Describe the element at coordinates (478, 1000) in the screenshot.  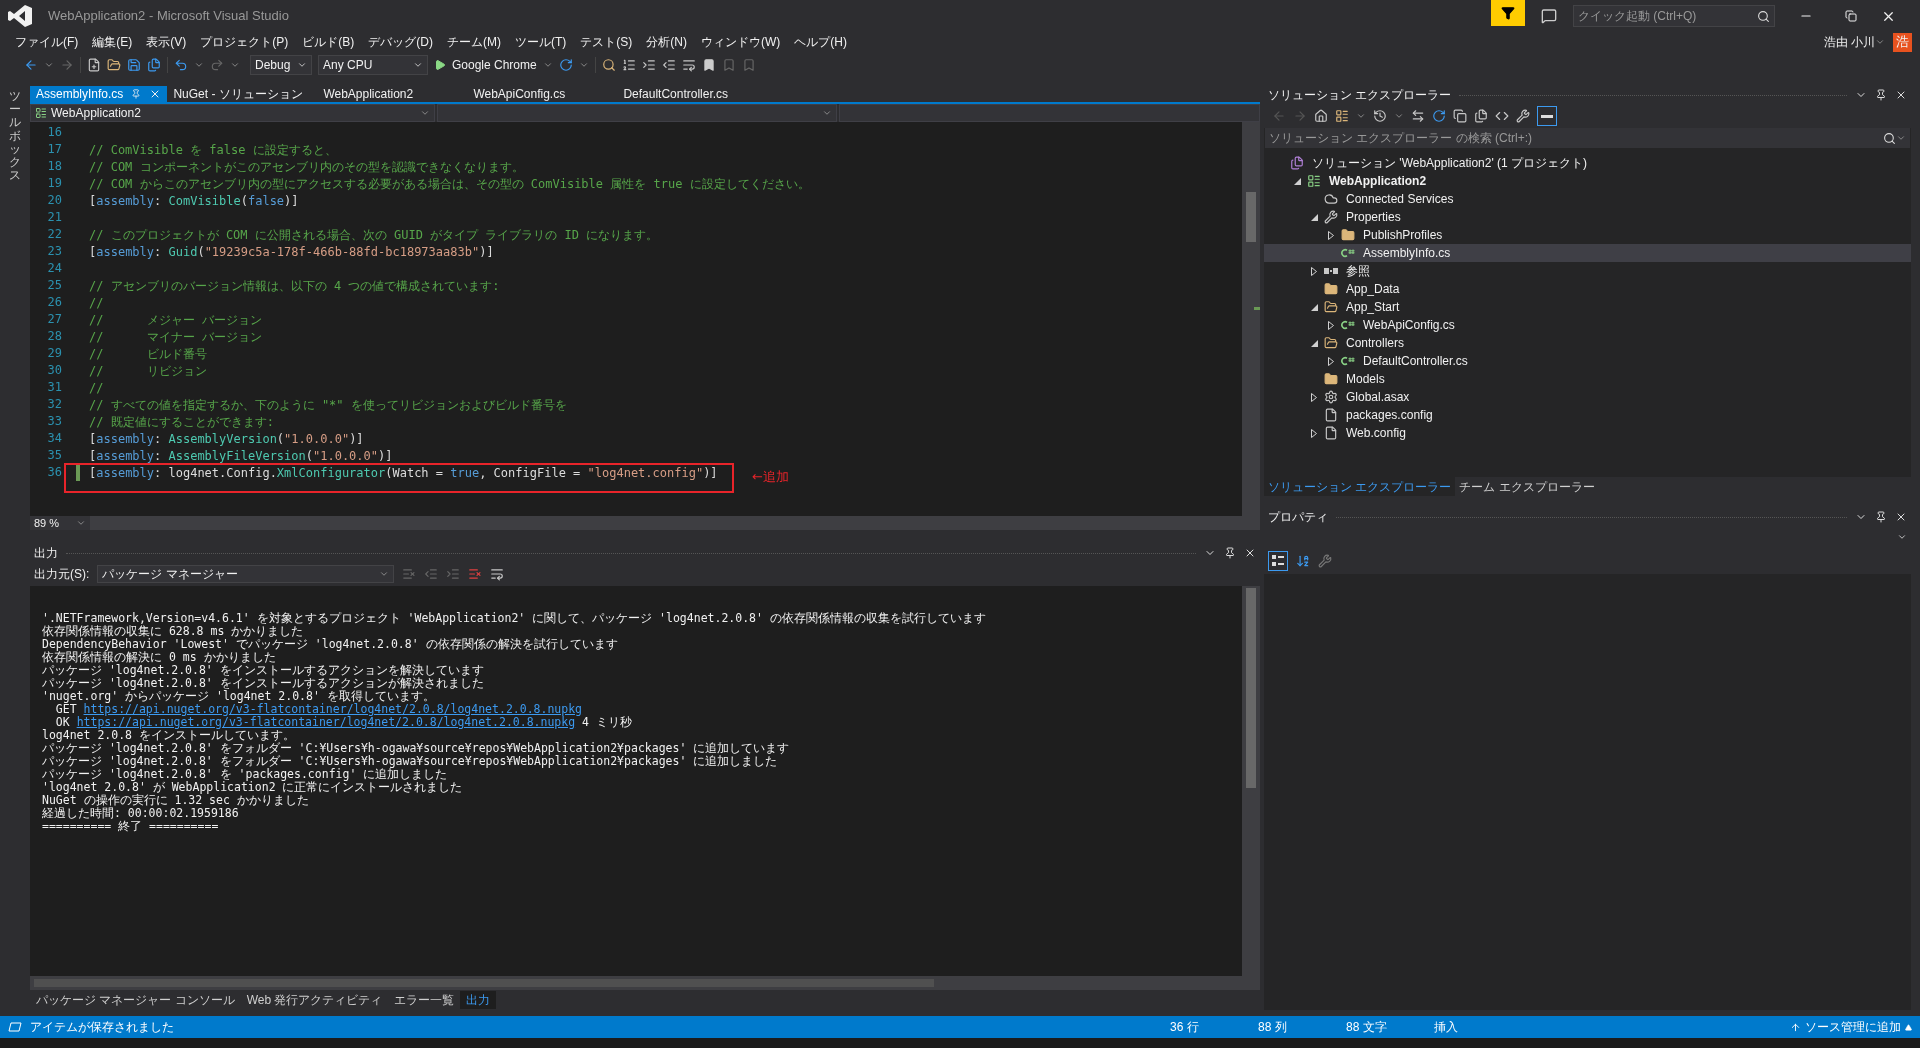
I see `panel-tab: 出力` at that location.